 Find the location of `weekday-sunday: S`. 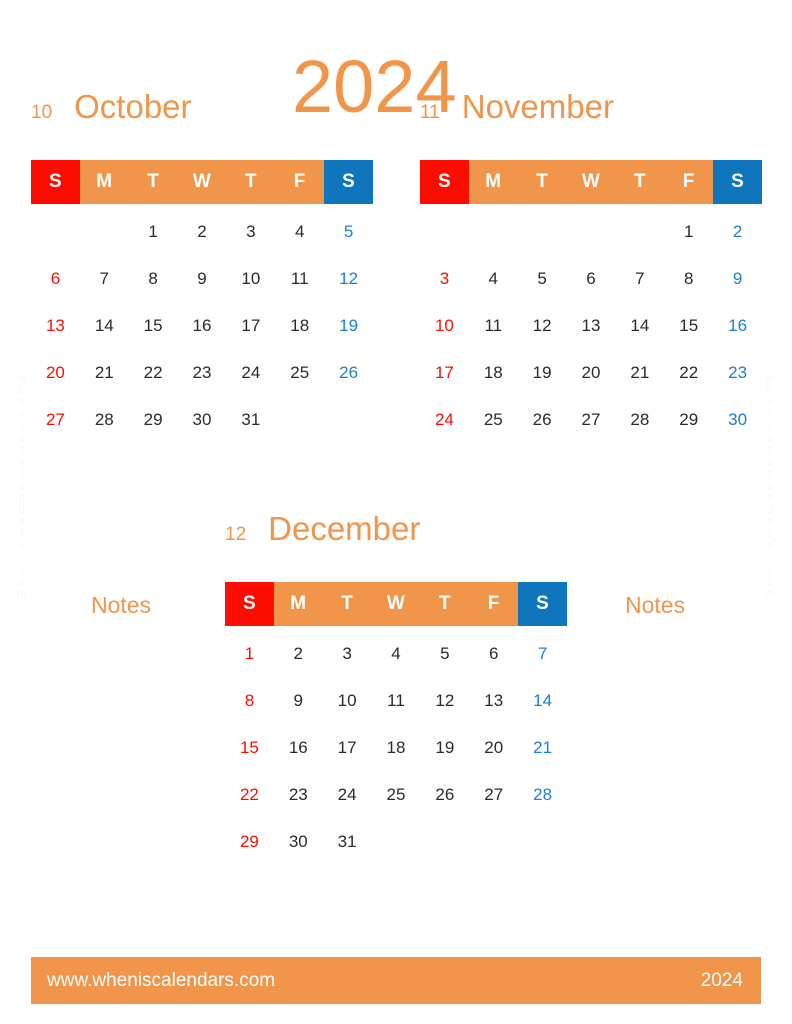

weekday-sunday: S is located at coordinates (249, 604).